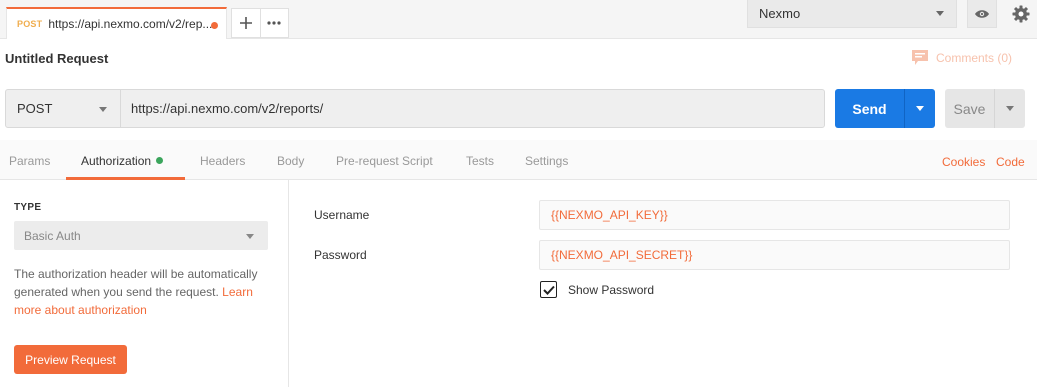  I want to click on tab-options-button, so click(273, 23).